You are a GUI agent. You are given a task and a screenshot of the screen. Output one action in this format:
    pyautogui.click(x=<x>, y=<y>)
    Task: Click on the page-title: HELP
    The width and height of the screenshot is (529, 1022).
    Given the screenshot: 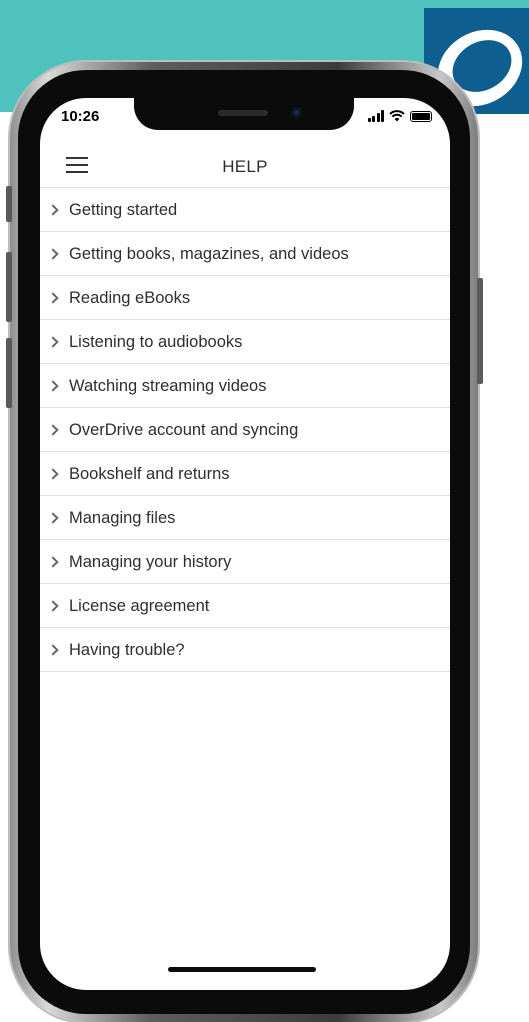 What is the action you would take?
    pyautogui.click(x=245, y=166)
    